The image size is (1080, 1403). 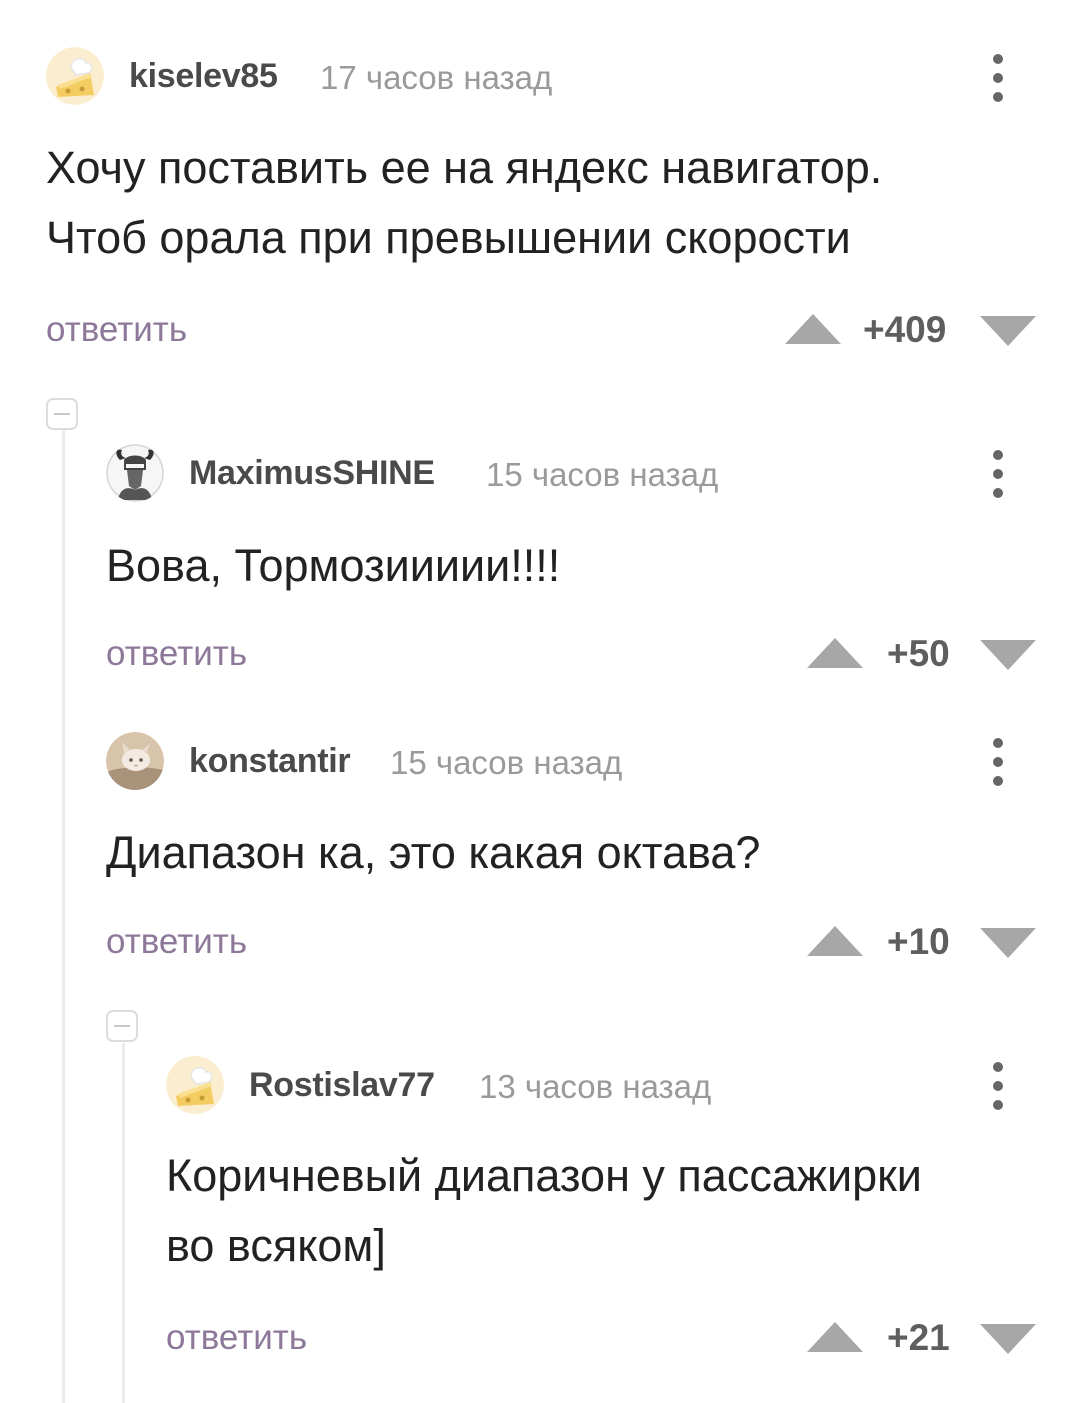 What do you see at coordinates (595, 1086) in the screenshot?
I see `comment-time: 13 часов назад` at bounding box center [595, 1086].